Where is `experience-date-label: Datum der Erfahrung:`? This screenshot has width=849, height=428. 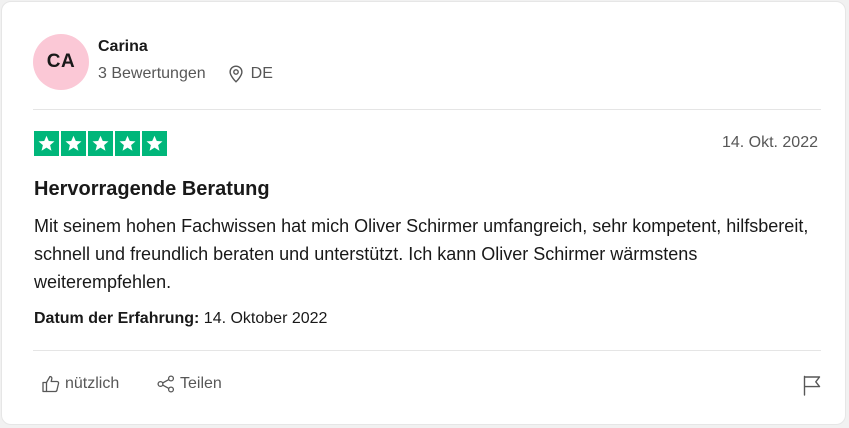 experience-date-label: Datum der Erfahrung: is located at coordinates (117, 318).